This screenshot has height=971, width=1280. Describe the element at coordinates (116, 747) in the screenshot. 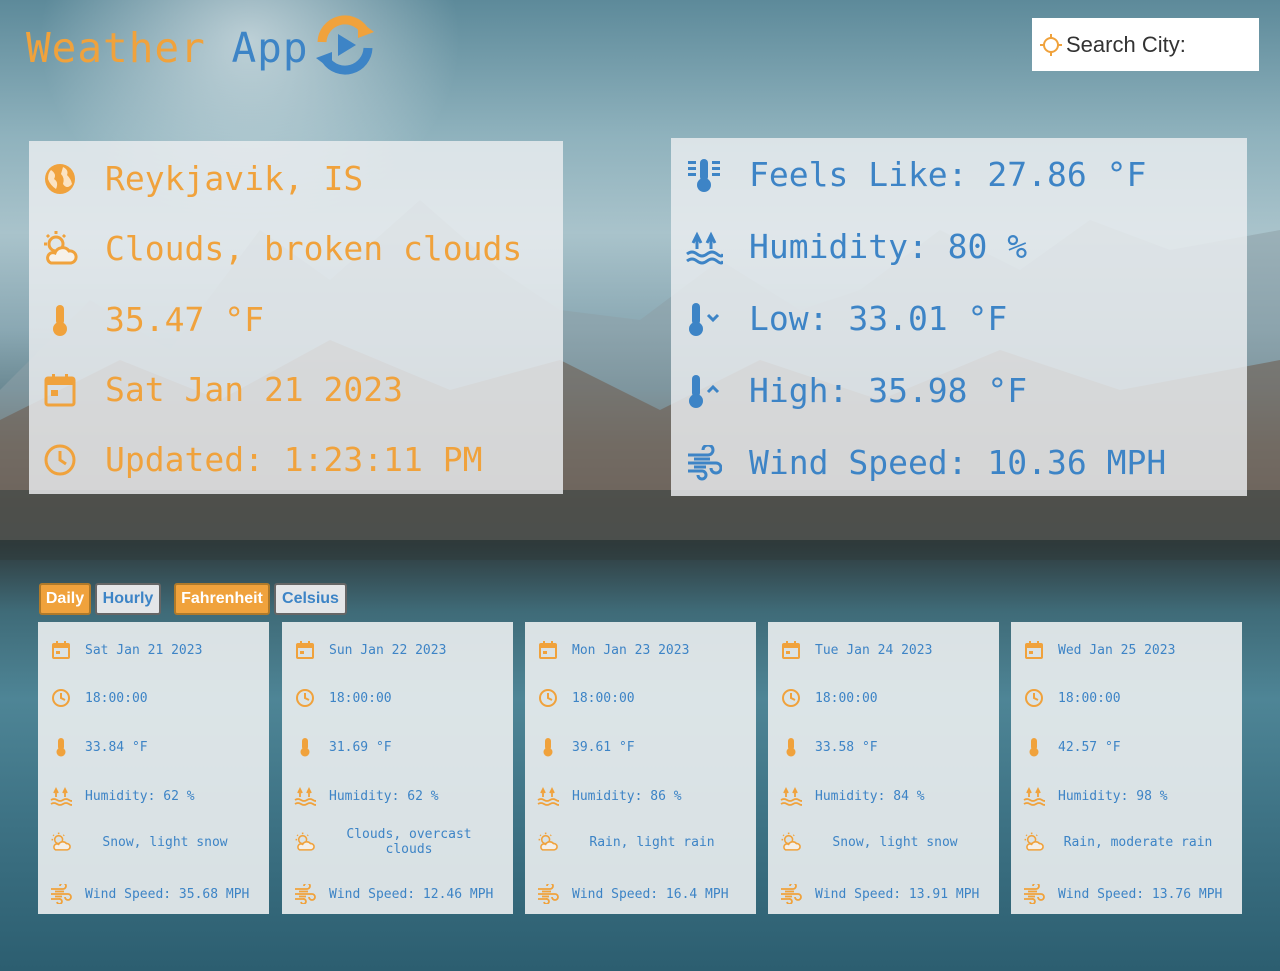

I see `forecast-temp: 33.84 °F` at that location.